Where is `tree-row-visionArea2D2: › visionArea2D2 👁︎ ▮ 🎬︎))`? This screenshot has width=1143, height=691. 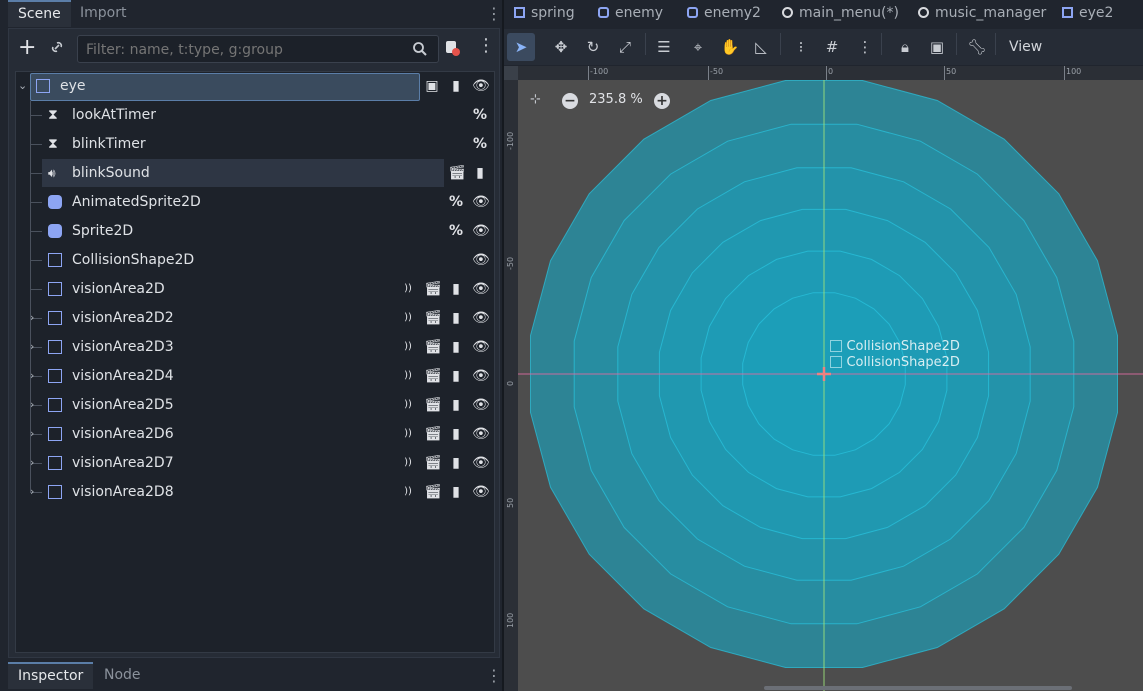
tree-row-visionArea2D2: › visionArea2D2 👁︎ ▮ 🎬︎)) is located at coordinates (254, 318).